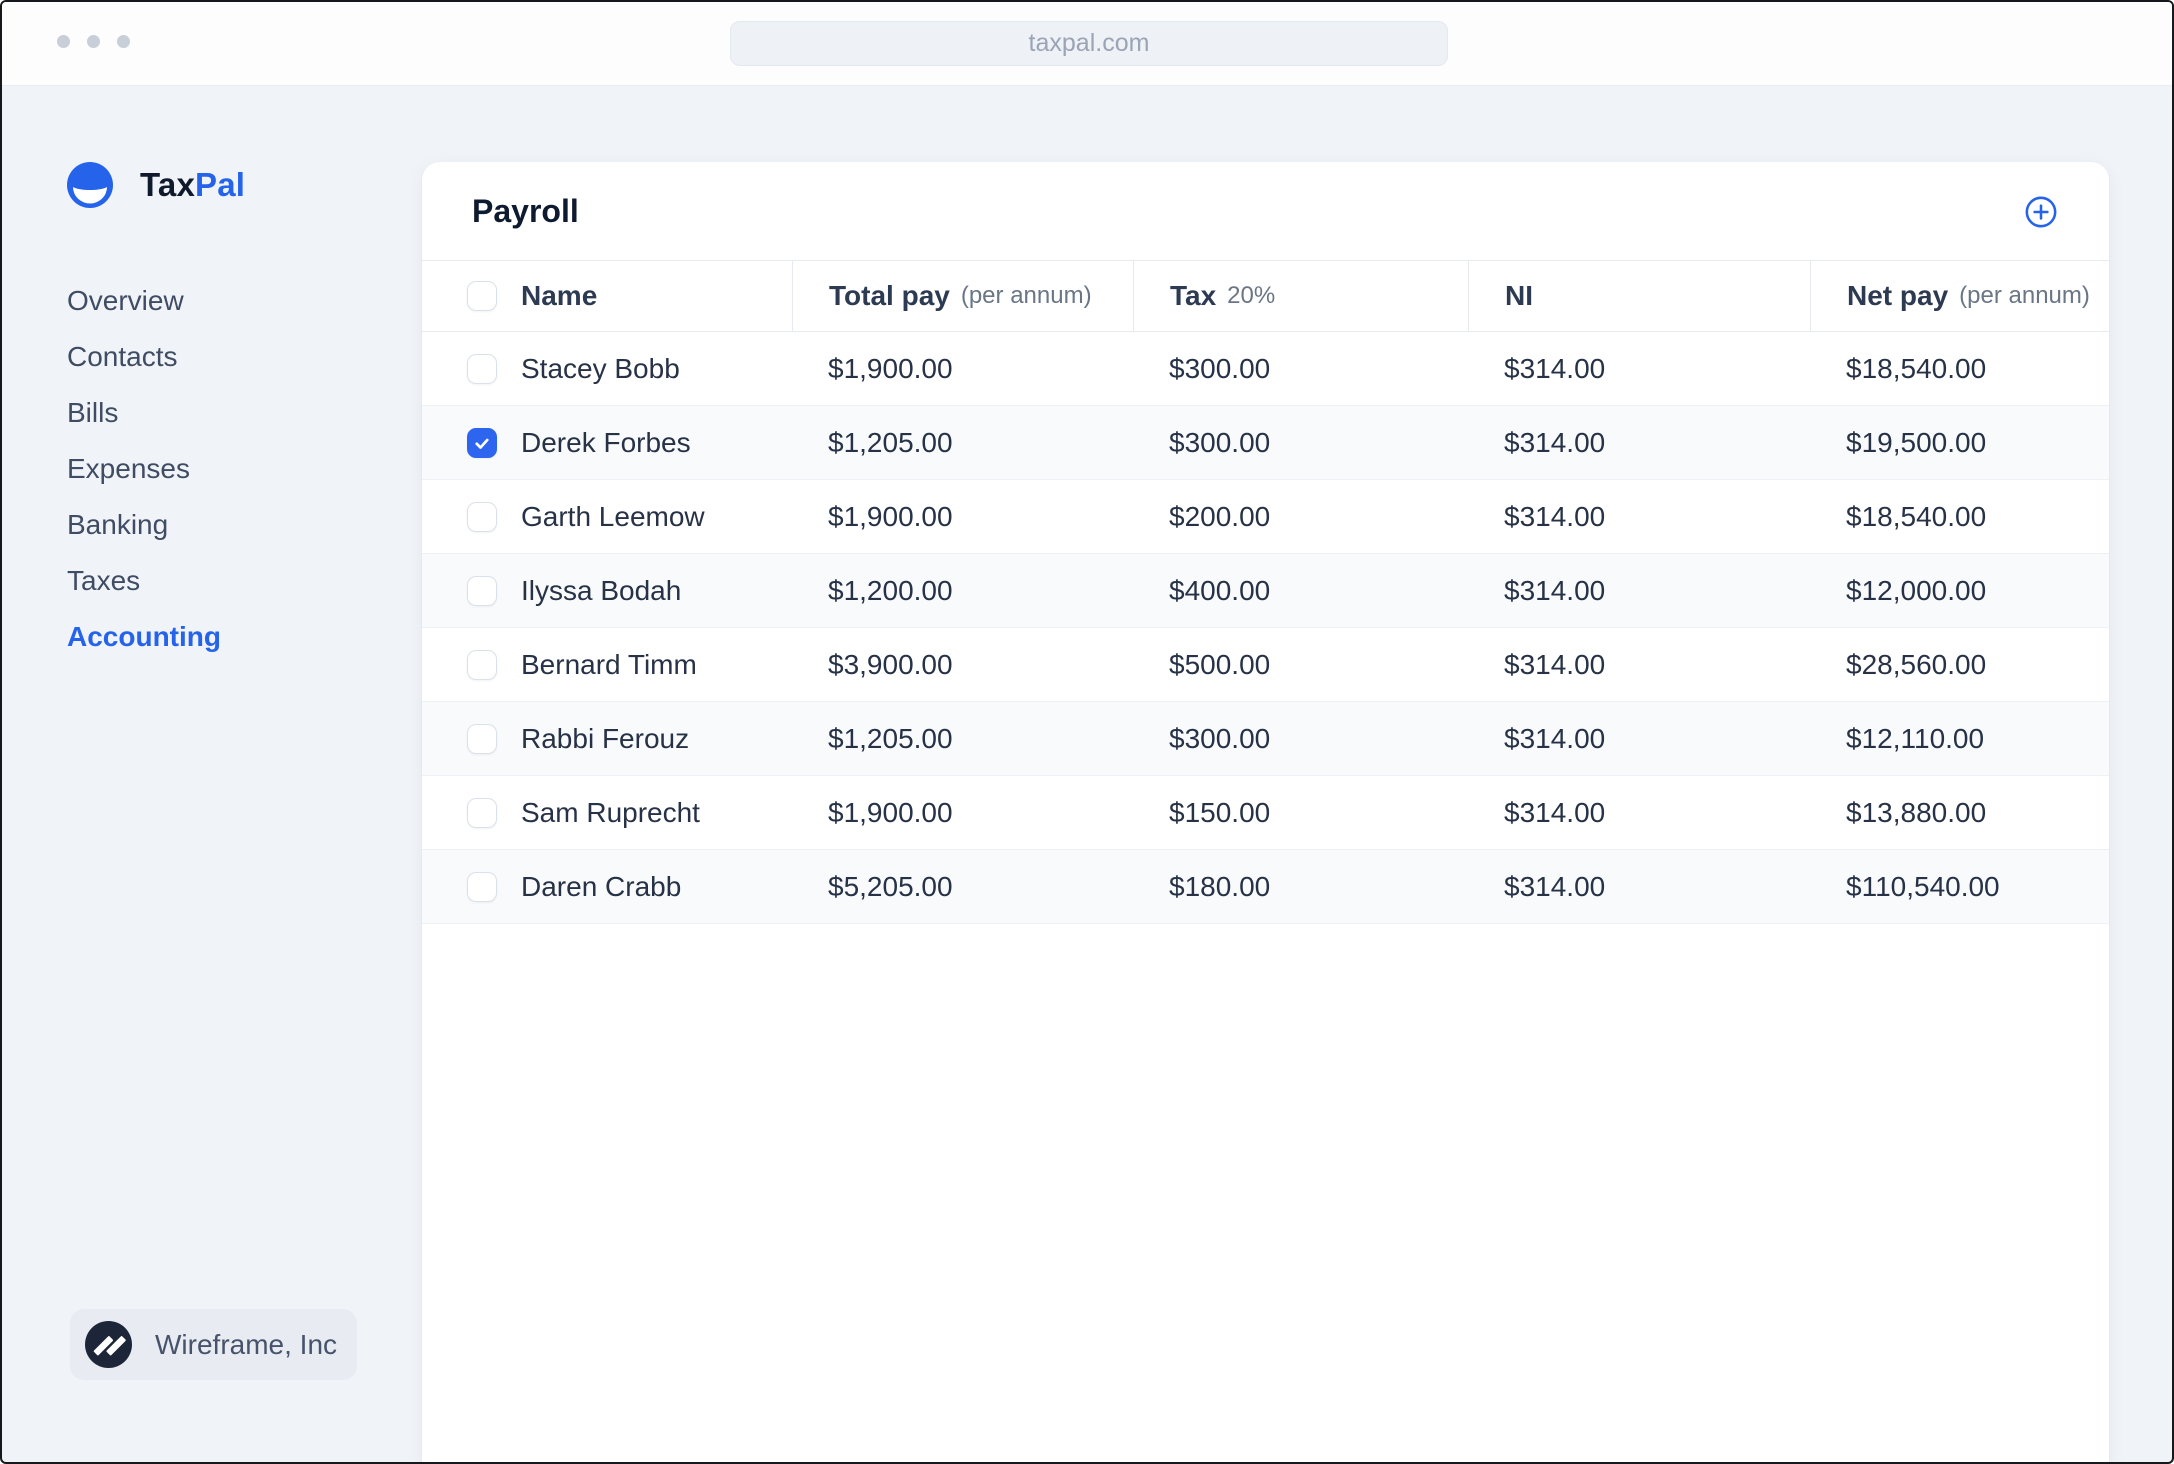  I want to click on sidebar-item-label: Banking, so click(118, 524).